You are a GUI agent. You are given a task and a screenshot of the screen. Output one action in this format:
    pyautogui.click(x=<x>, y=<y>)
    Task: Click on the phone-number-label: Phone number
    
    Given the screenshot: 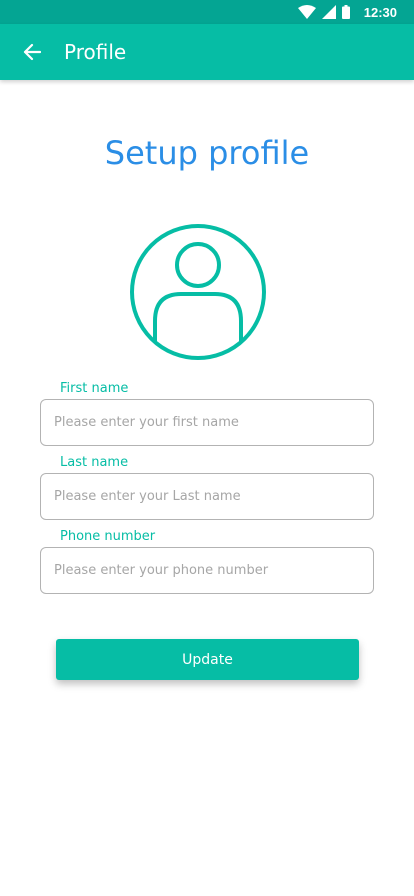 What is the action you would take?
    pyautogui.click(x=108, y=536)
    